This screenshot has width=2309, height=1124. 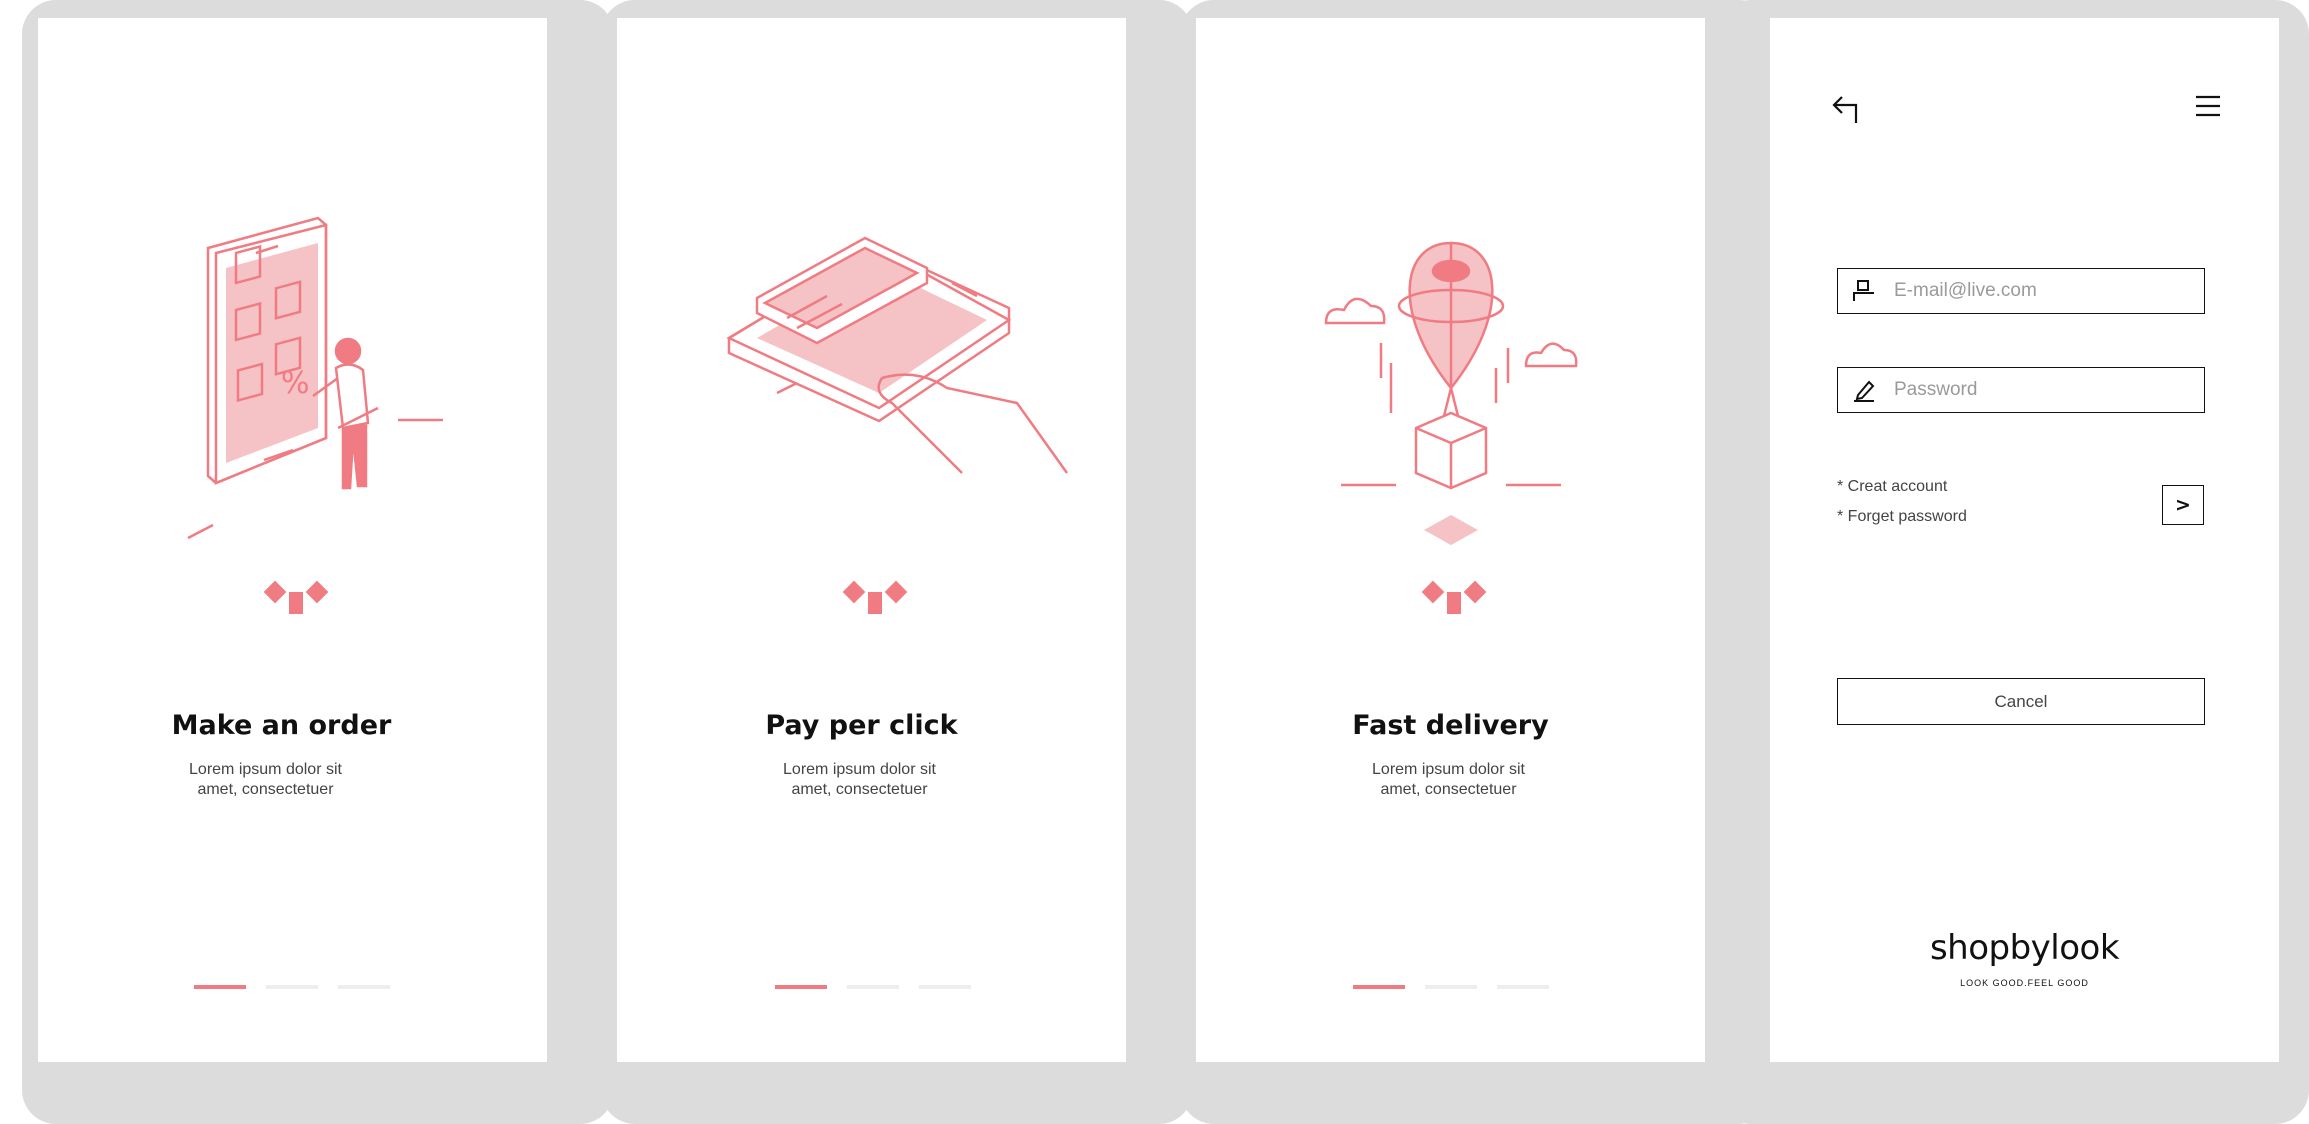 What do you see at coordinates (281, 725) in the screenshot?
I see `slide-title: Make an order` at bounding box center [281, 725].